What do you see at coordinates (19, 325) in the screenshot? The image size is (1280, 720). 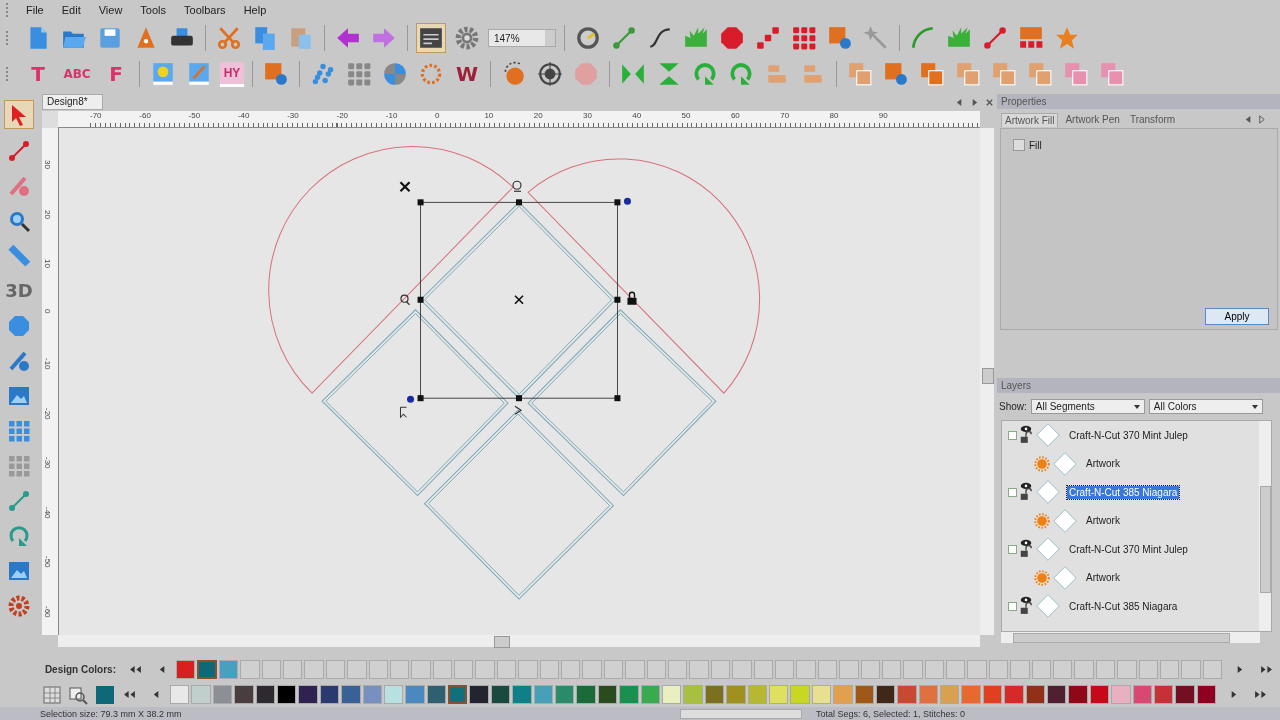 I see `octagon-icon` at bounding box center [19, 325].